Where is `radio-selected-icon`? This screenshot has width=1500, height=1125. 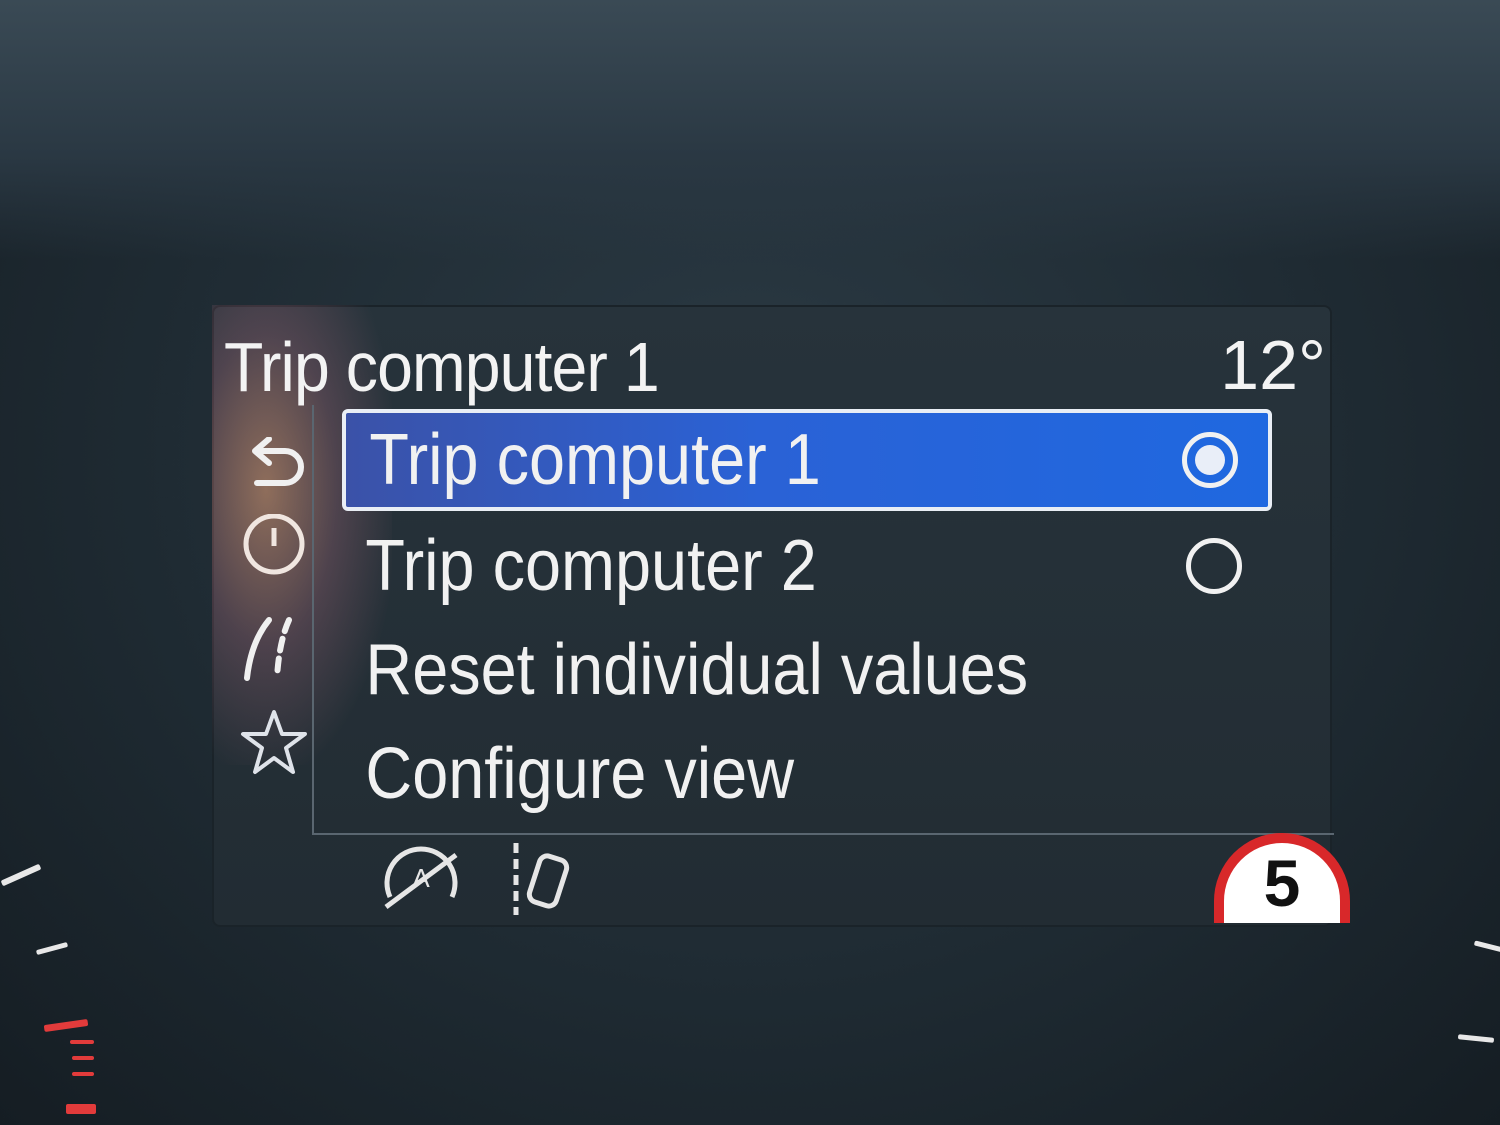
radio-selected-icon is located at coordinates (1210, 460).